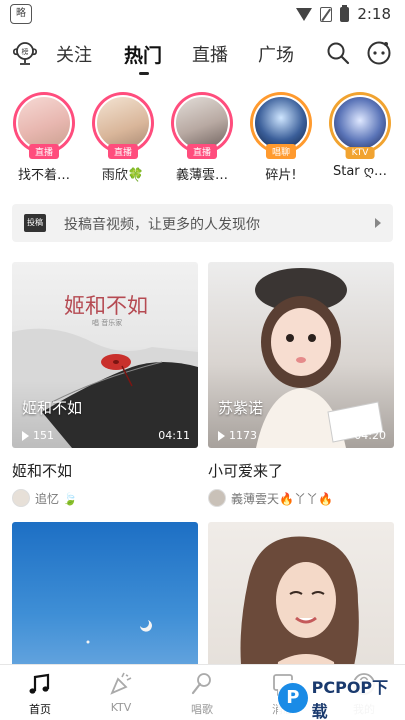 Image resolution: width=405 pixels, height=720 pixels. I want to click on search-icon, so click(338, 53).